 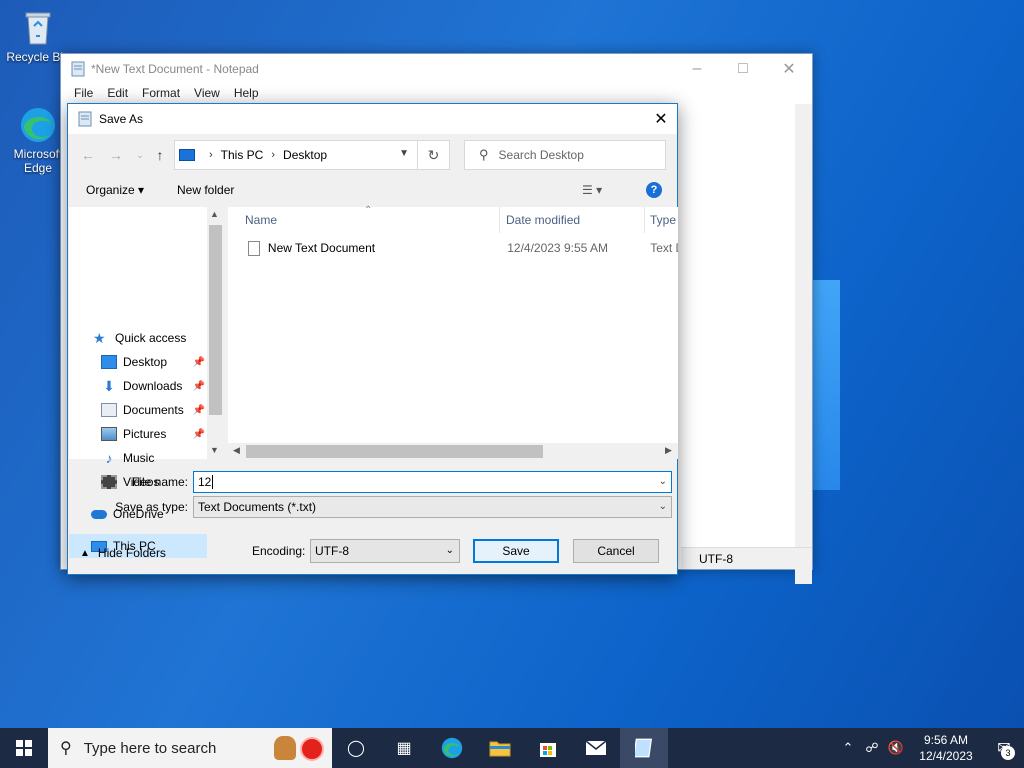 What do you see at coordinates (117, 94) in the screenshot?
I see `menu-edit: Edit` at bounding box center [117, 94].